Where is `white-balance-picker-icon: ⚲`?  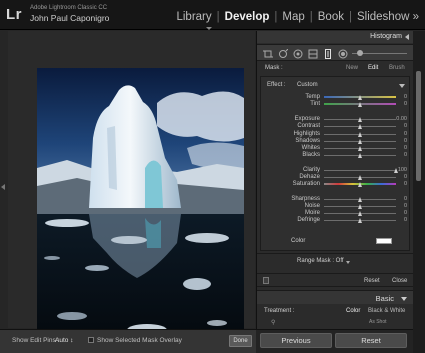 white-balance-picker-icon: ⚲ is located at coordinates (273, 322).